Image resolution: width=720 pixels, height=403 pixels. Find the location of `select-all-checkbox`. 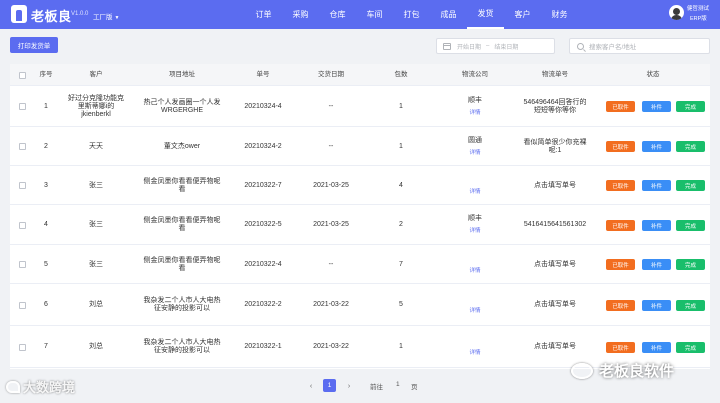

select-all-checkbox is located at coordinates (22, 75).